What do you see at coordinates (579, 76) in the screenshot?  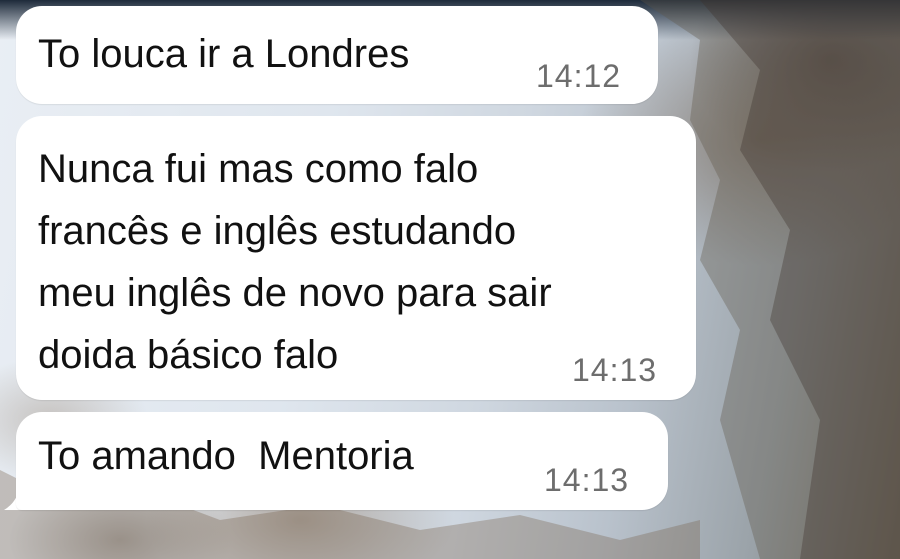 I see `message-timestamp: 14:12` at bounding box center [579, 76].